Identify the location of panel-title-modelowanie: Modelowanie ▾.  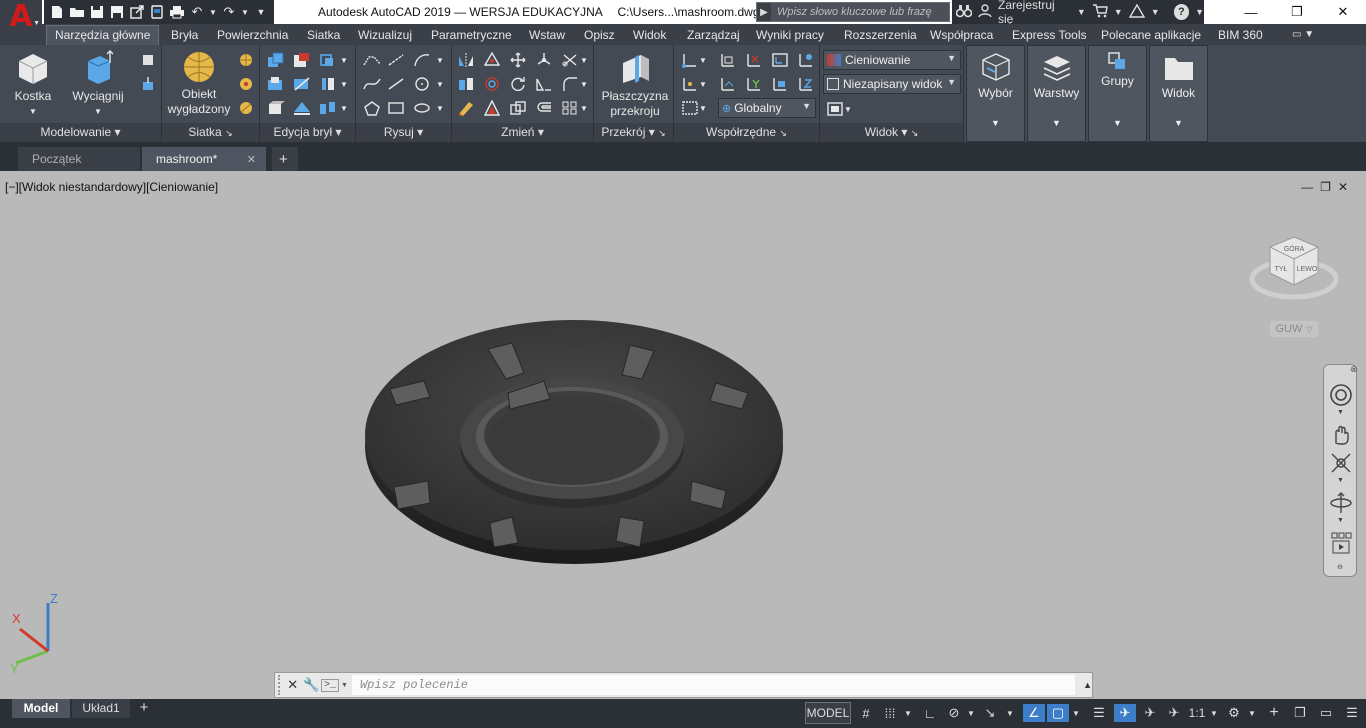
(80, 132).